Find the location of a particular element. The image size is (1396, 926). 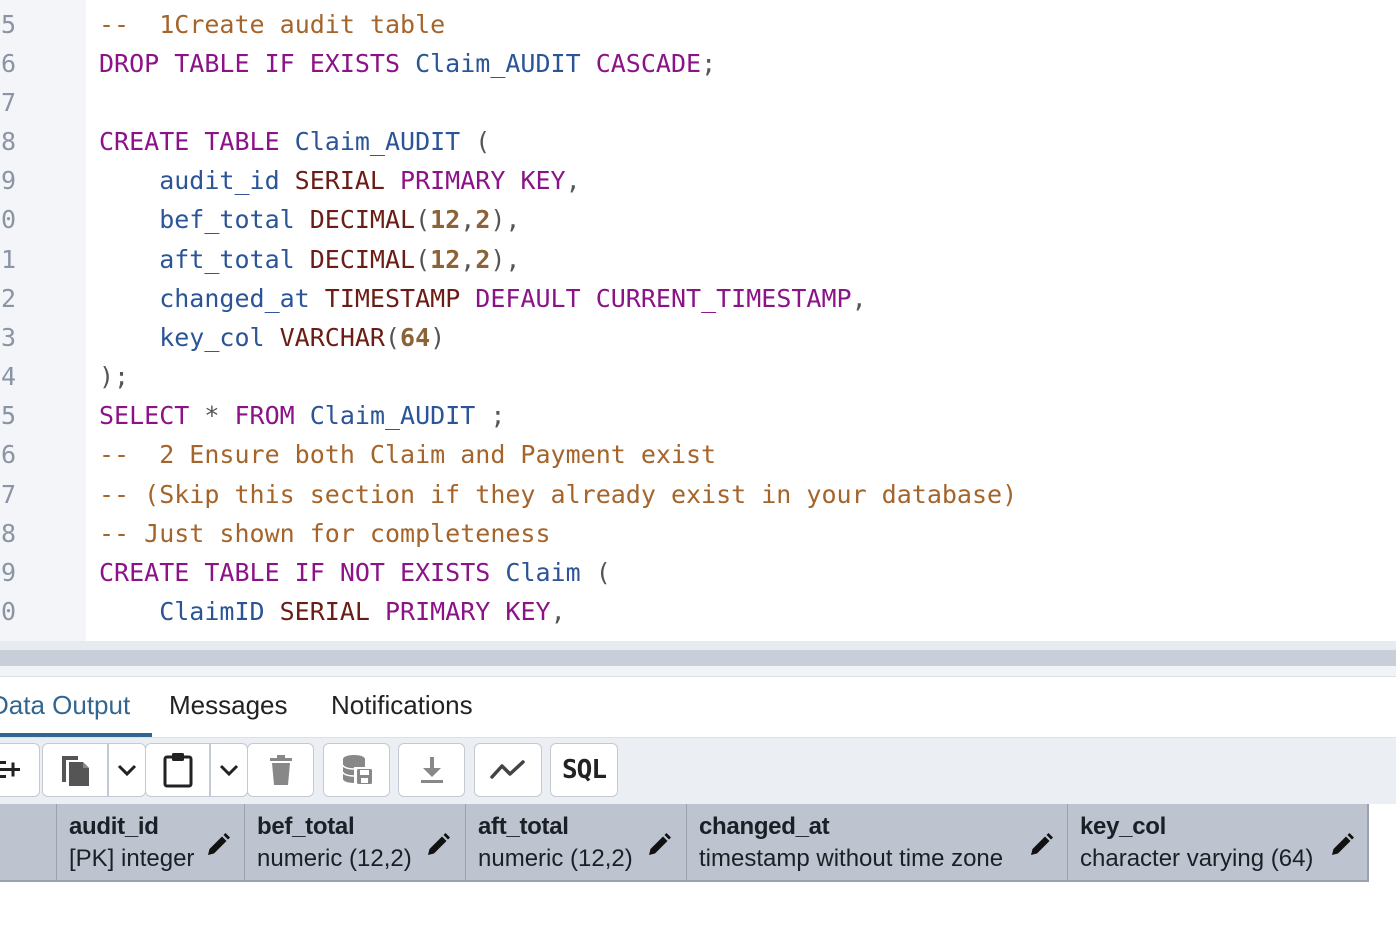

delete-row-button is located at coordinates (280, 770).